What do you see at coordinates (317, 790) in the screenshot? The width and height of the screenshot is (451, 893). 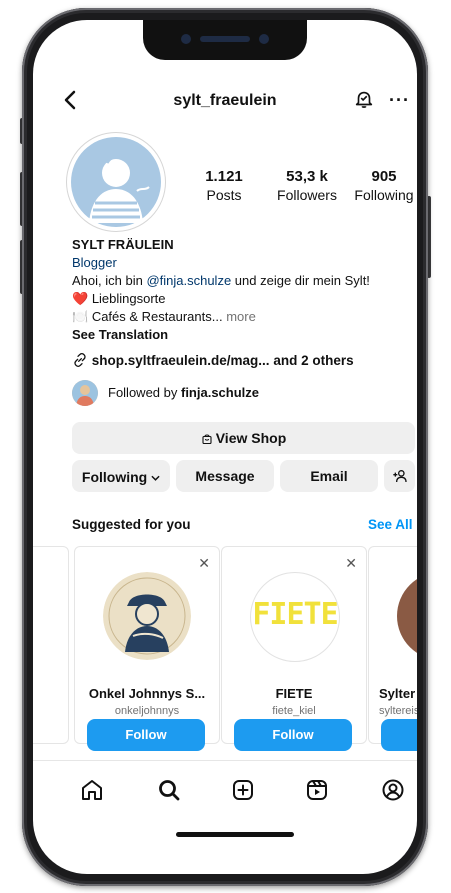 I see `reels-icon` at bounding box center [317, 790].